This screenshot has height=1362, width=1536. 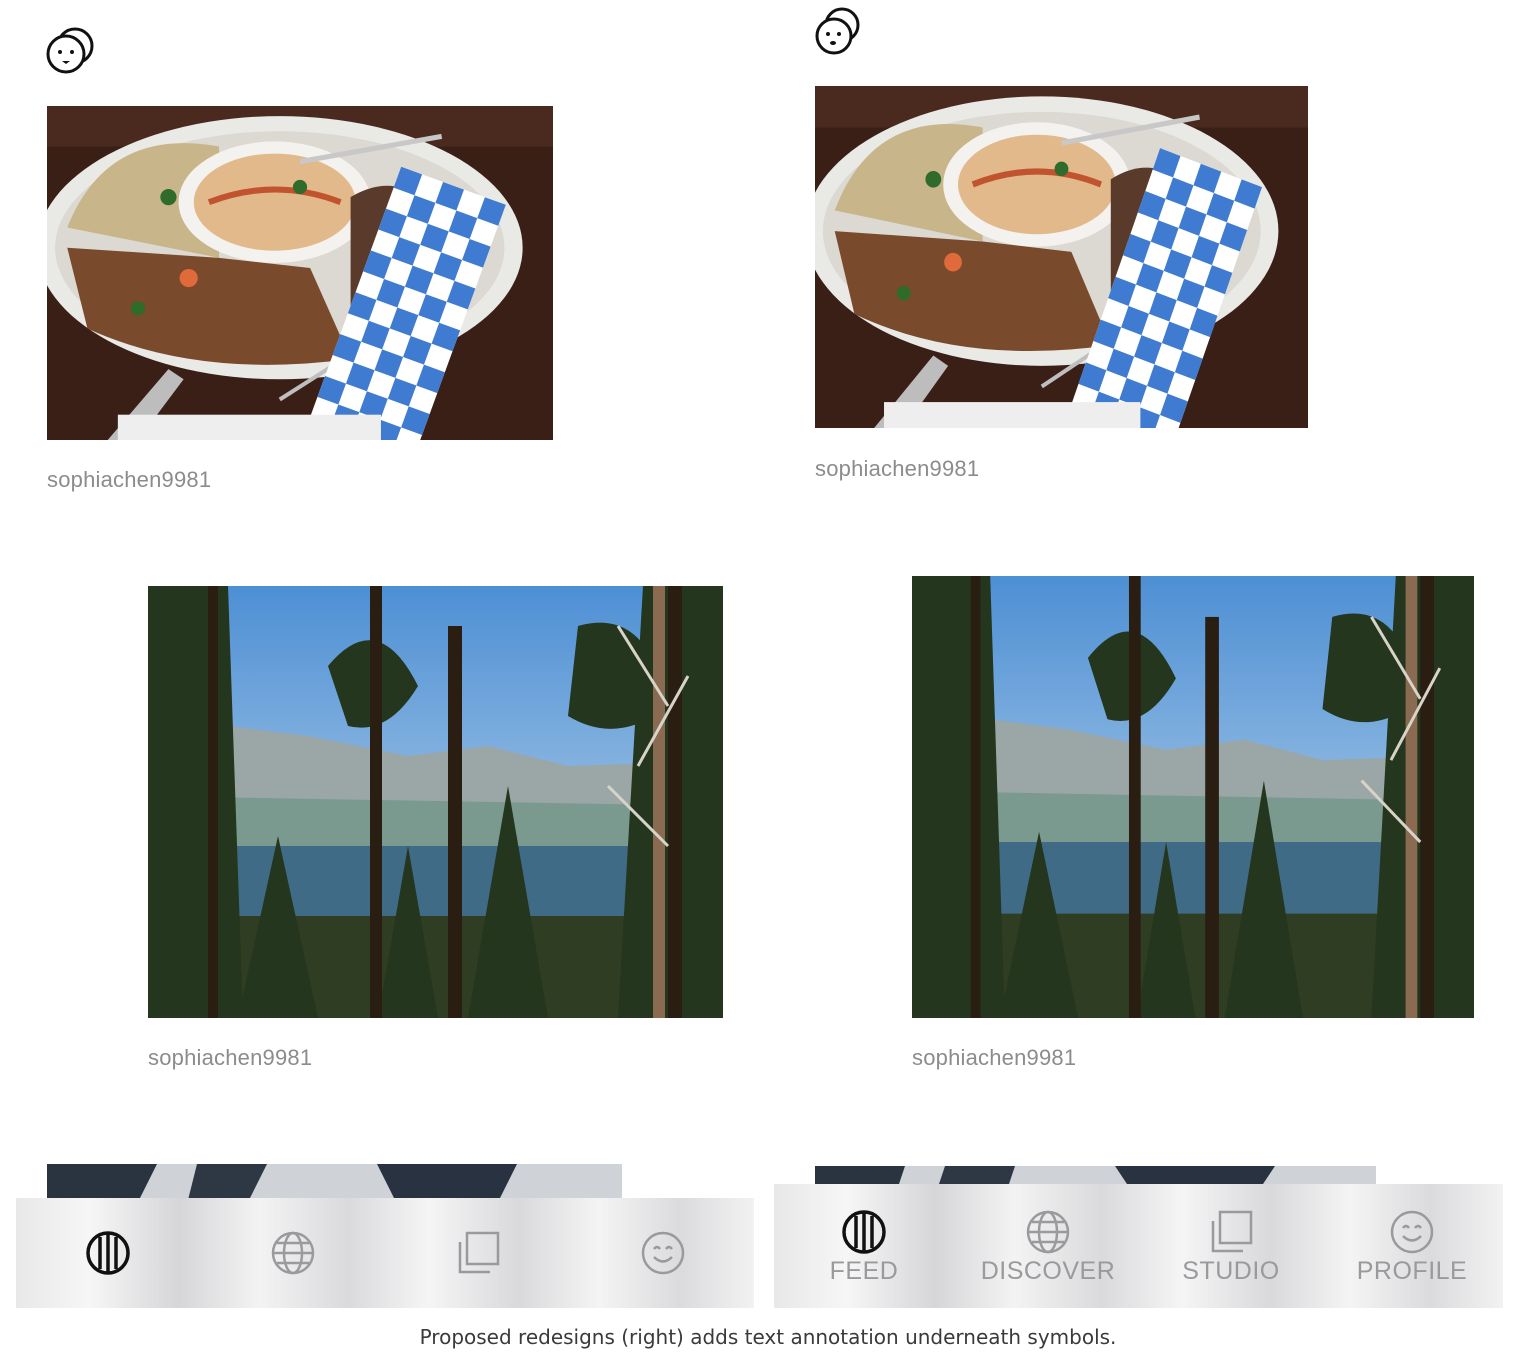 I want to click on tab-label: PROFILE, so click(x=1412, y=1270).